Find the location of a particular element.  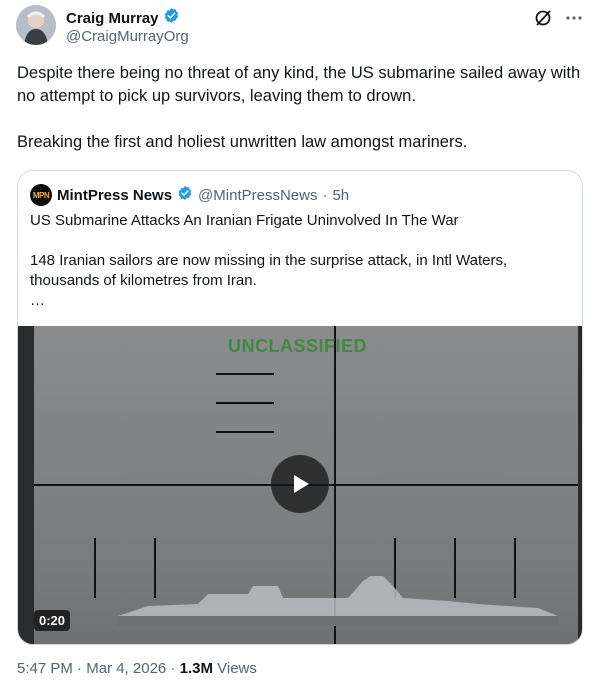

tweet-actions-top is located at coordinates (558, 20).